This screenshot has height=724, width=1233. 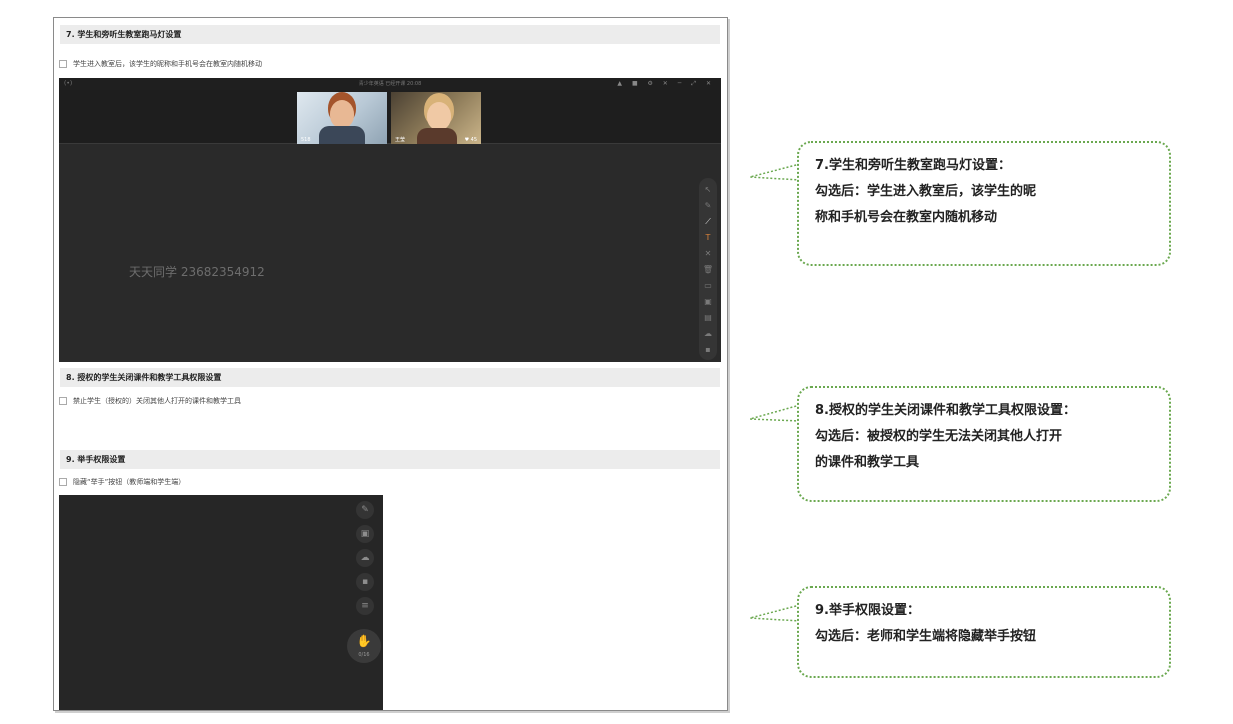 What do you see at coordinates (708, 301) in the screenshot?
I see `edit-tool-icon: ▣` at bounding box center [708, 301].